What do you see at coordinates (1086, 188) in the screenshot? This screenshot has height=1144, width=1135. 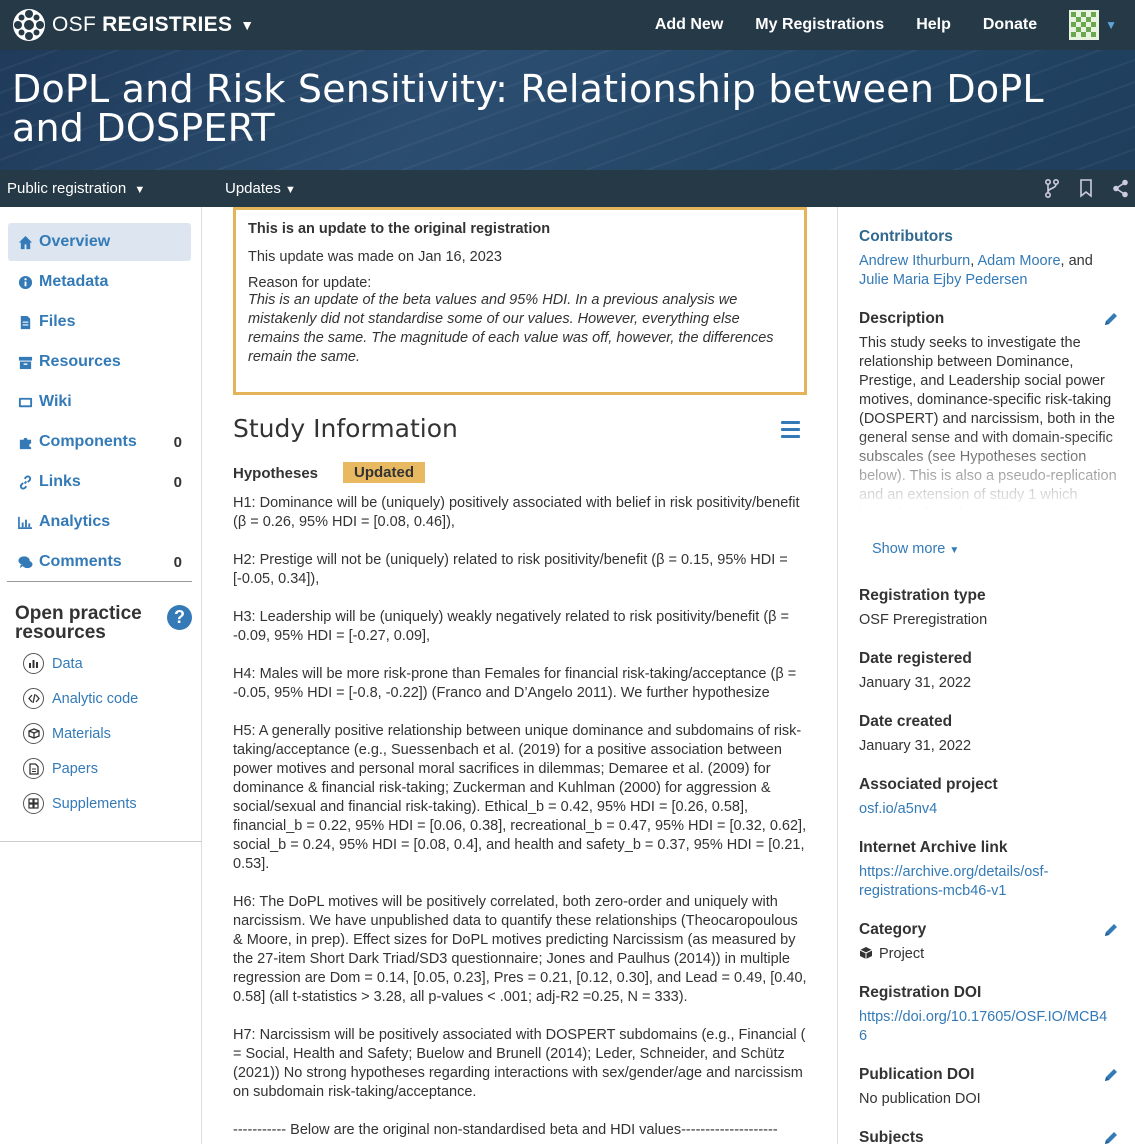 I see `bookmark-icon` at bounding box center [1086, 188].